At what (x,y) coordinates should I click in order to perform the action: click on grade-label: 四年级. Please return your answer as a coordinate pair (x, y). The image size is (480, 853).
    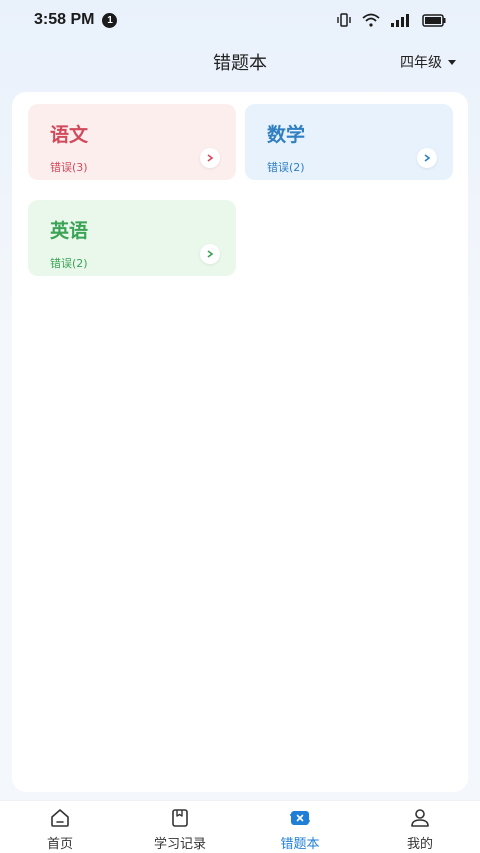
    Looking at the image, I should click on (421, 63).